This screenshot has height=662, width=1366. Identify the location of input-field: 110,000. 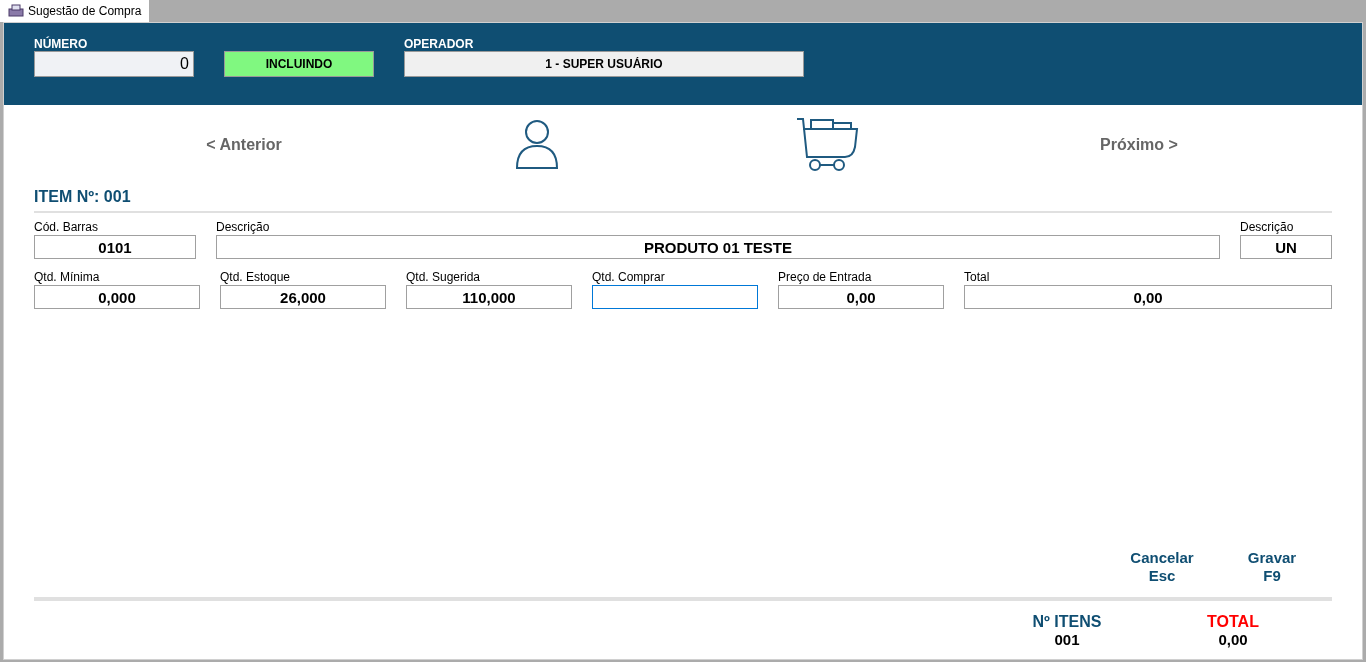
(489, 297).